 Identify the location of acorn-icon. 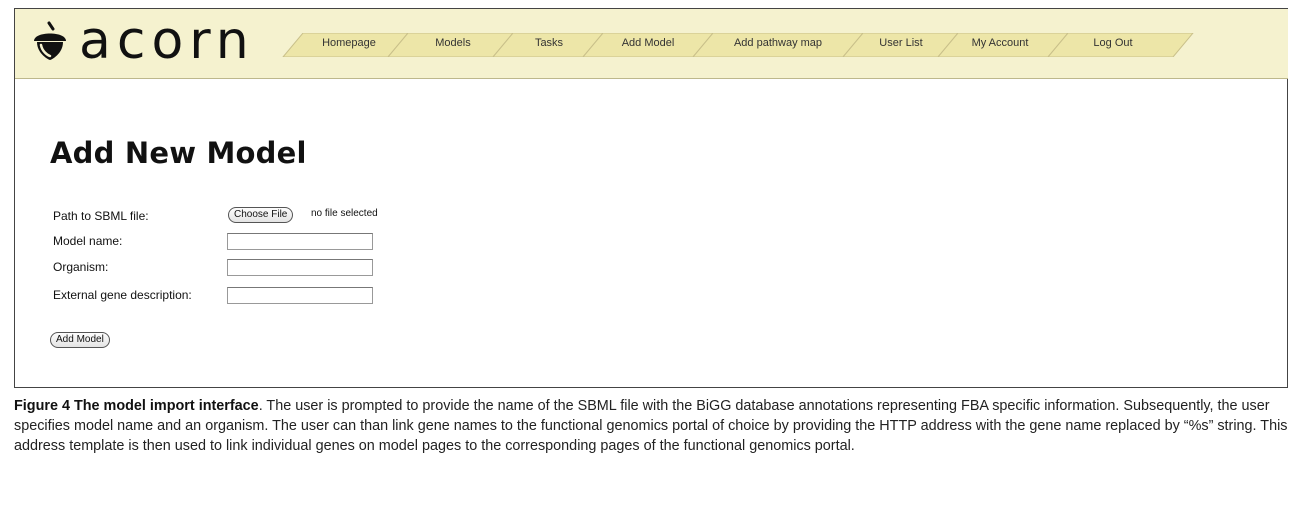
(50, 40).